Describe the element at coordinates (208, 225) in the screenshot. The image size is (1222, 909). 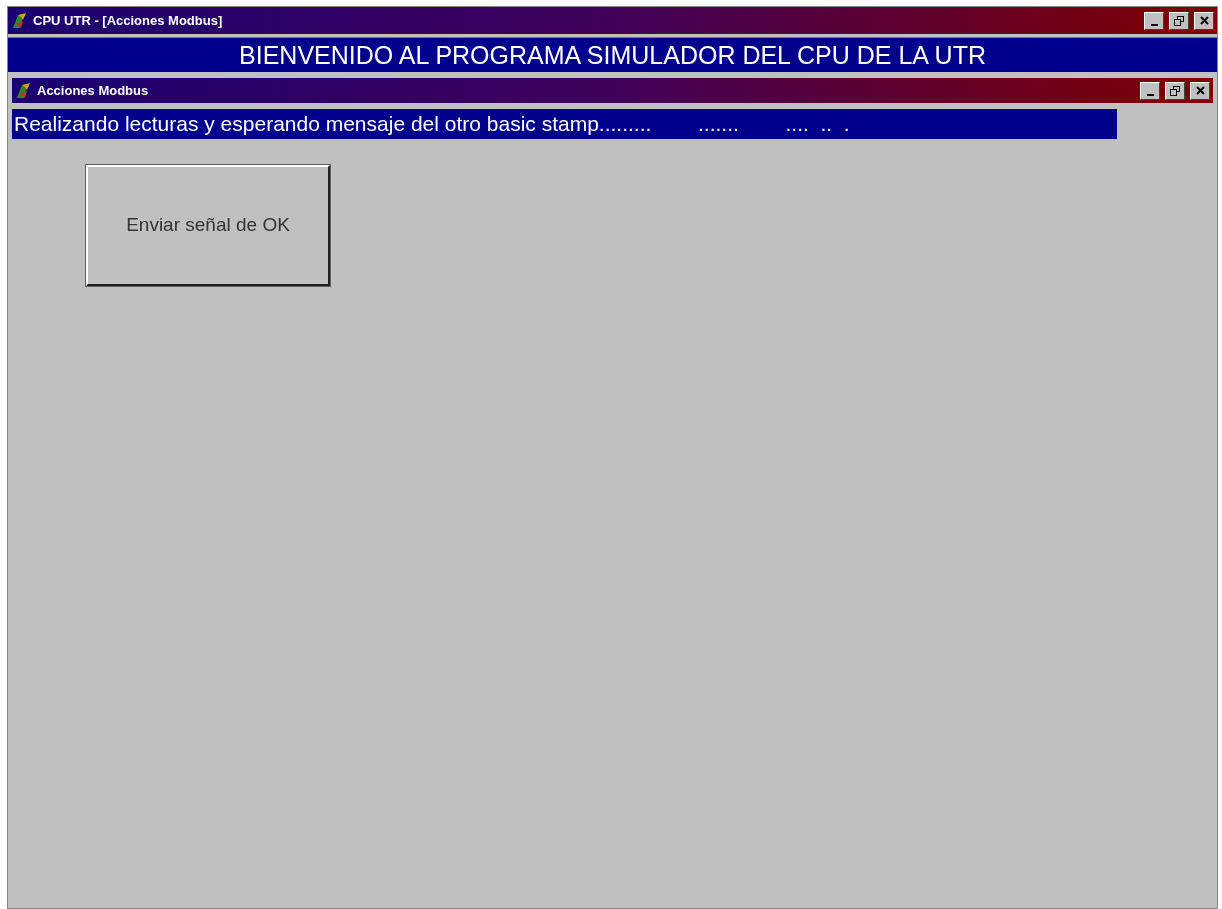
I see `send-ok-button: Enviar señal de OK` at that location.